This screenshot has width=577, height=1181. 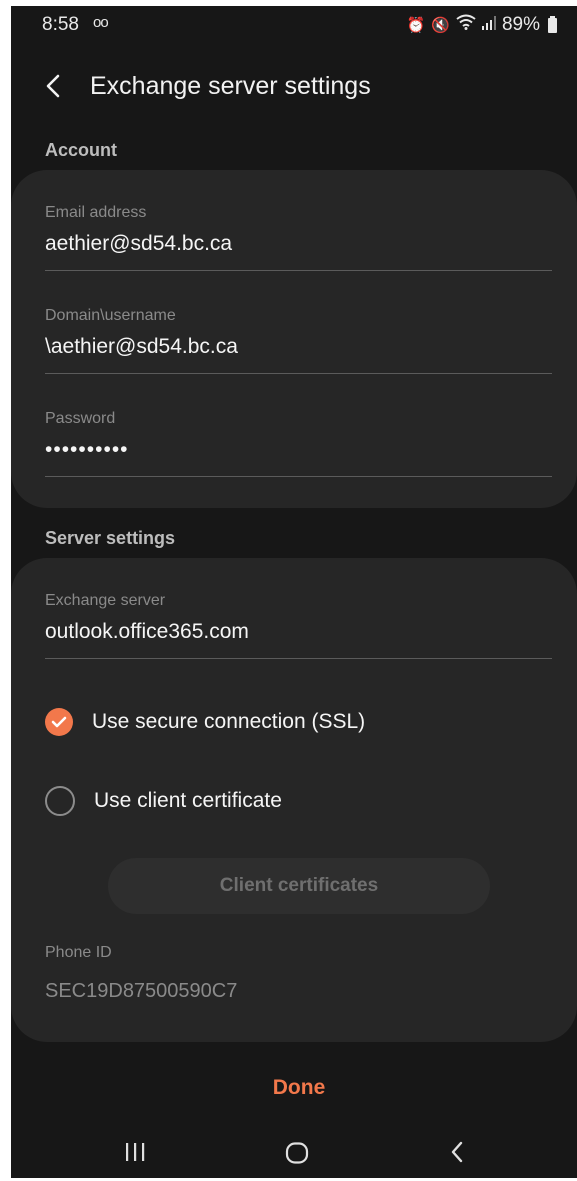 I want to click on domain-username-field: Domain\username \aethier@sd54.bc.ca, so click(x=298, y=340).